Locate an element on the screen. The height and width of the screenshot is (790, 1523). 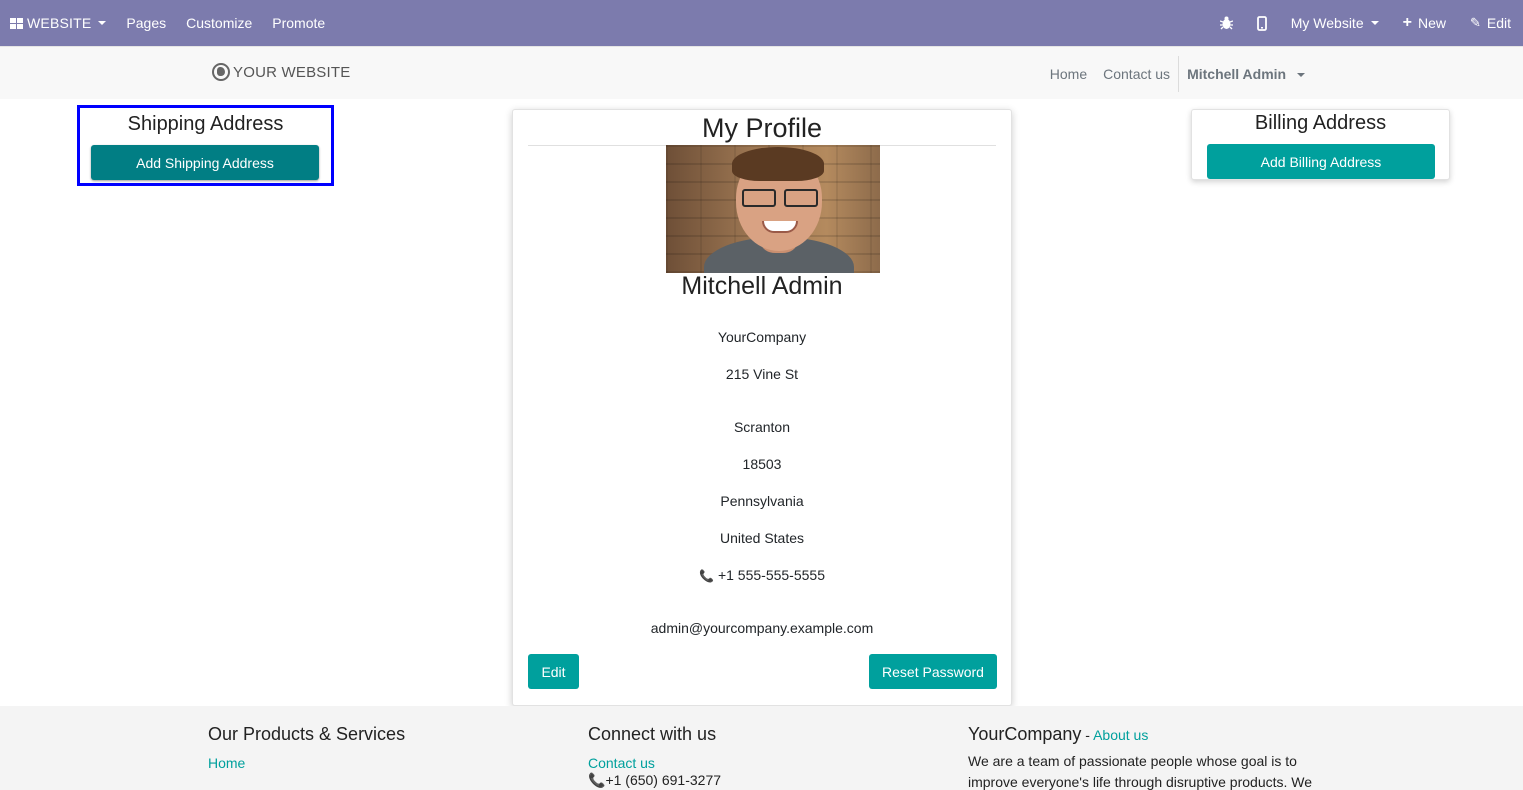
footer-home-link: Home is located at coordinates (306, 763).